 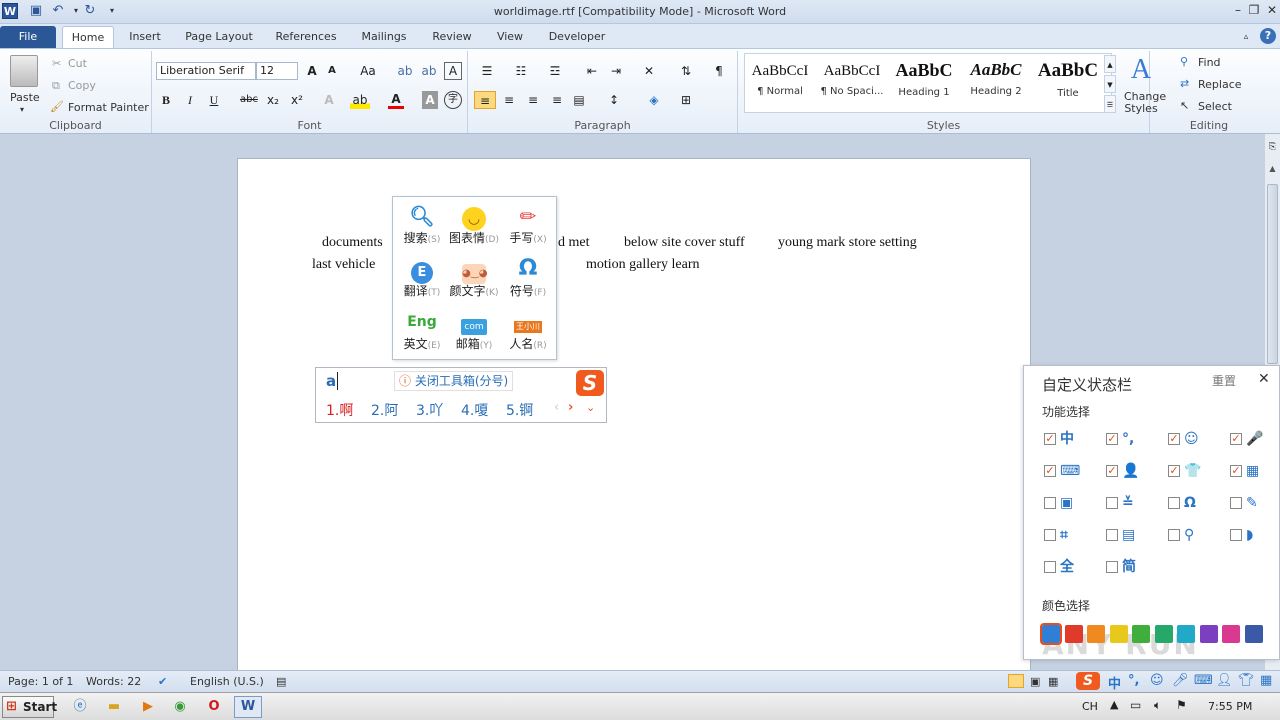 I want to click on ime-tool-emoticon: ◡ 图表情(D), so click(x=474, y=225).